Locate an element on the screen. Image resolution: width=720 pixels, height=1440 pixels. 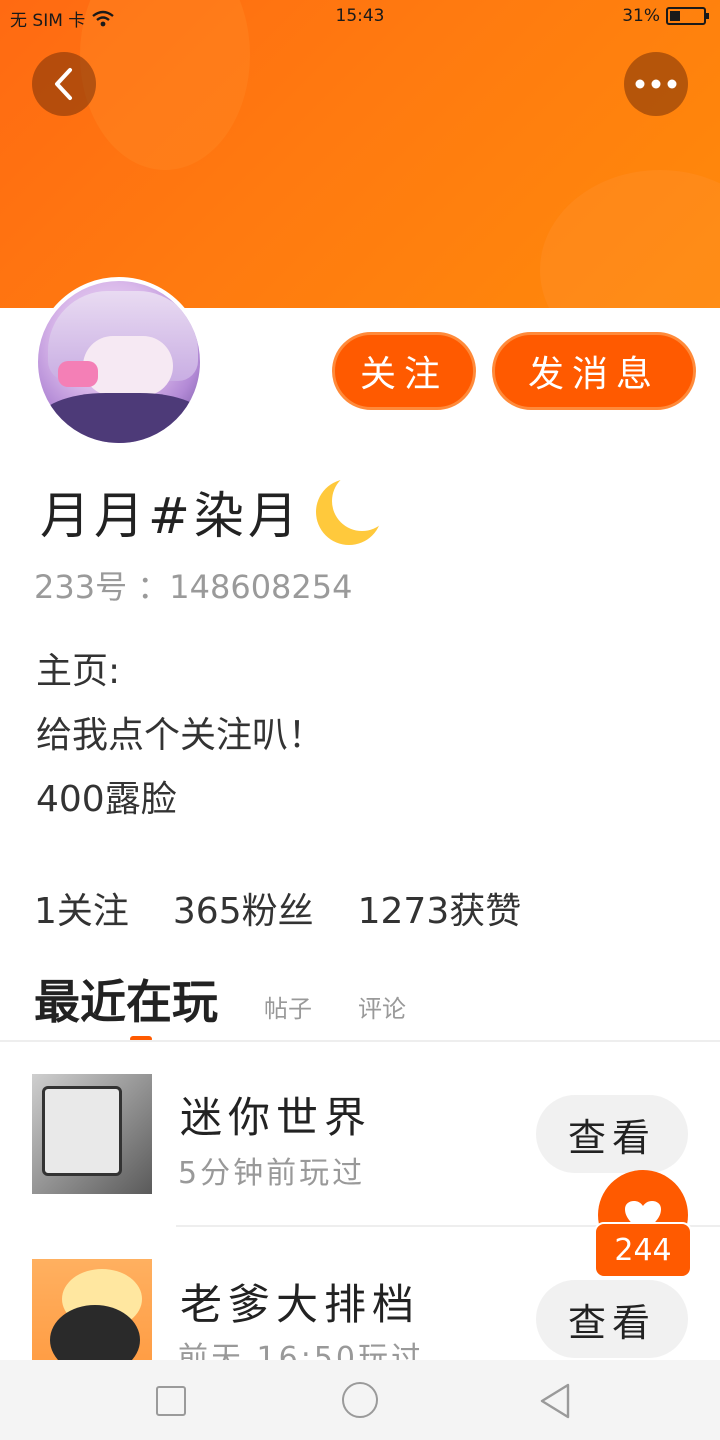
battery-icon is located at coordinates (687, 16).